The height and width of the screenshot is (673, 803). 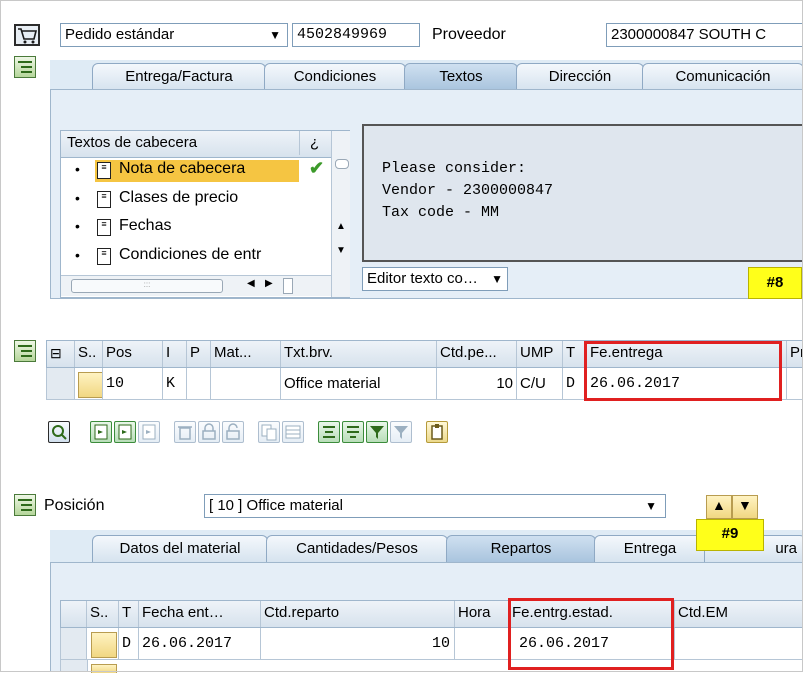 What do you see at coordinates (233, 432) in the screenshot?
I see `unlock-icon` at bounding box center [233, 432].